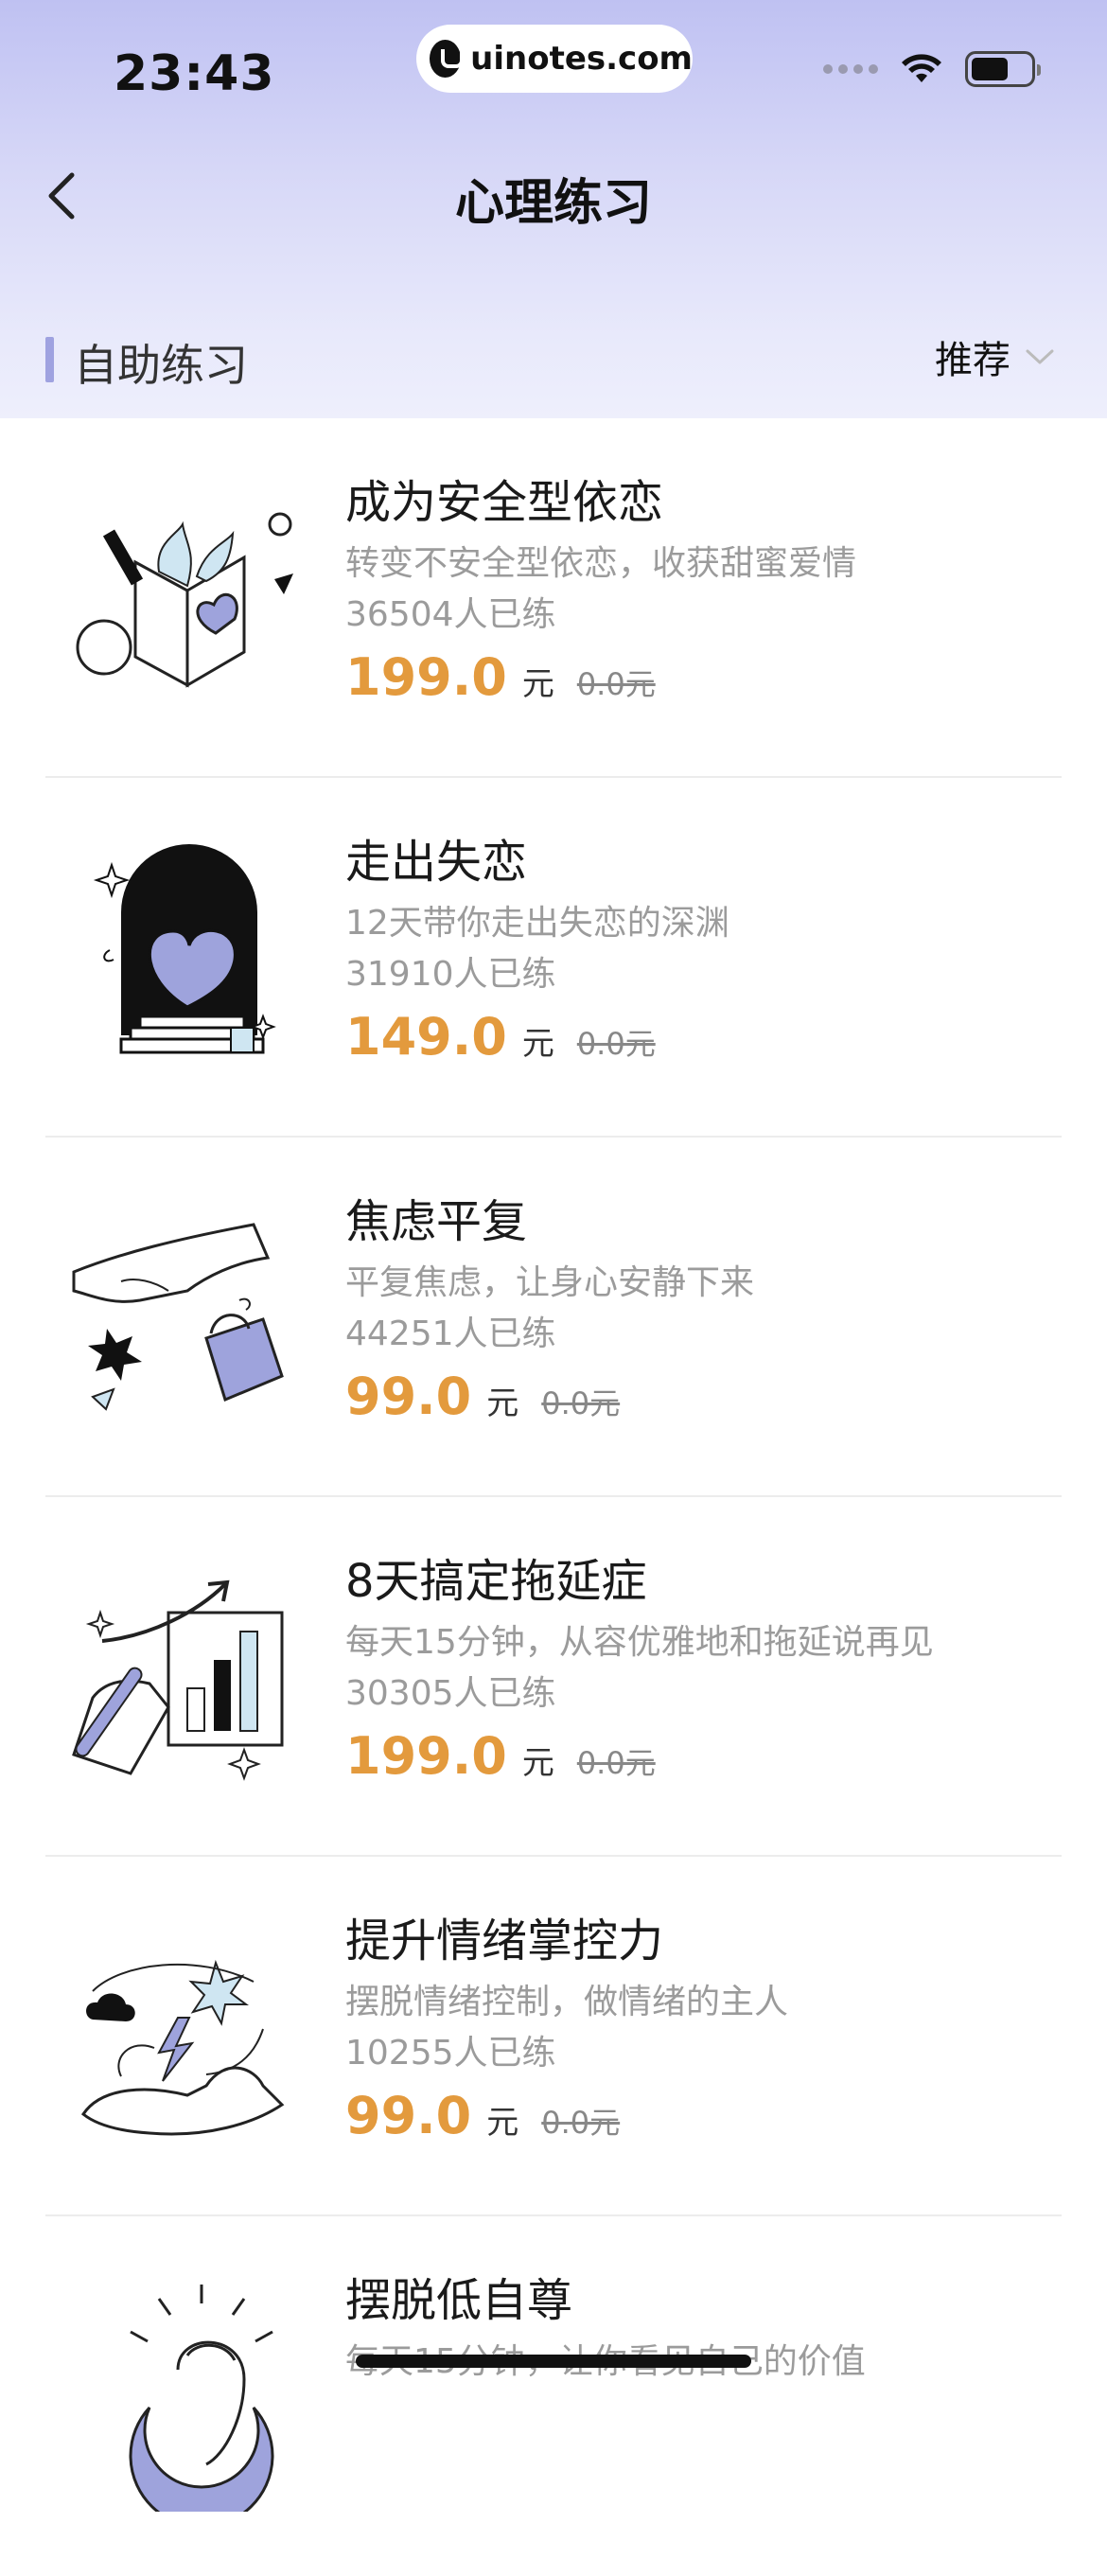 The width and height of the screenshot is (1107, 2576). I want to click on section-title: 自助练习, so click(161, 365).